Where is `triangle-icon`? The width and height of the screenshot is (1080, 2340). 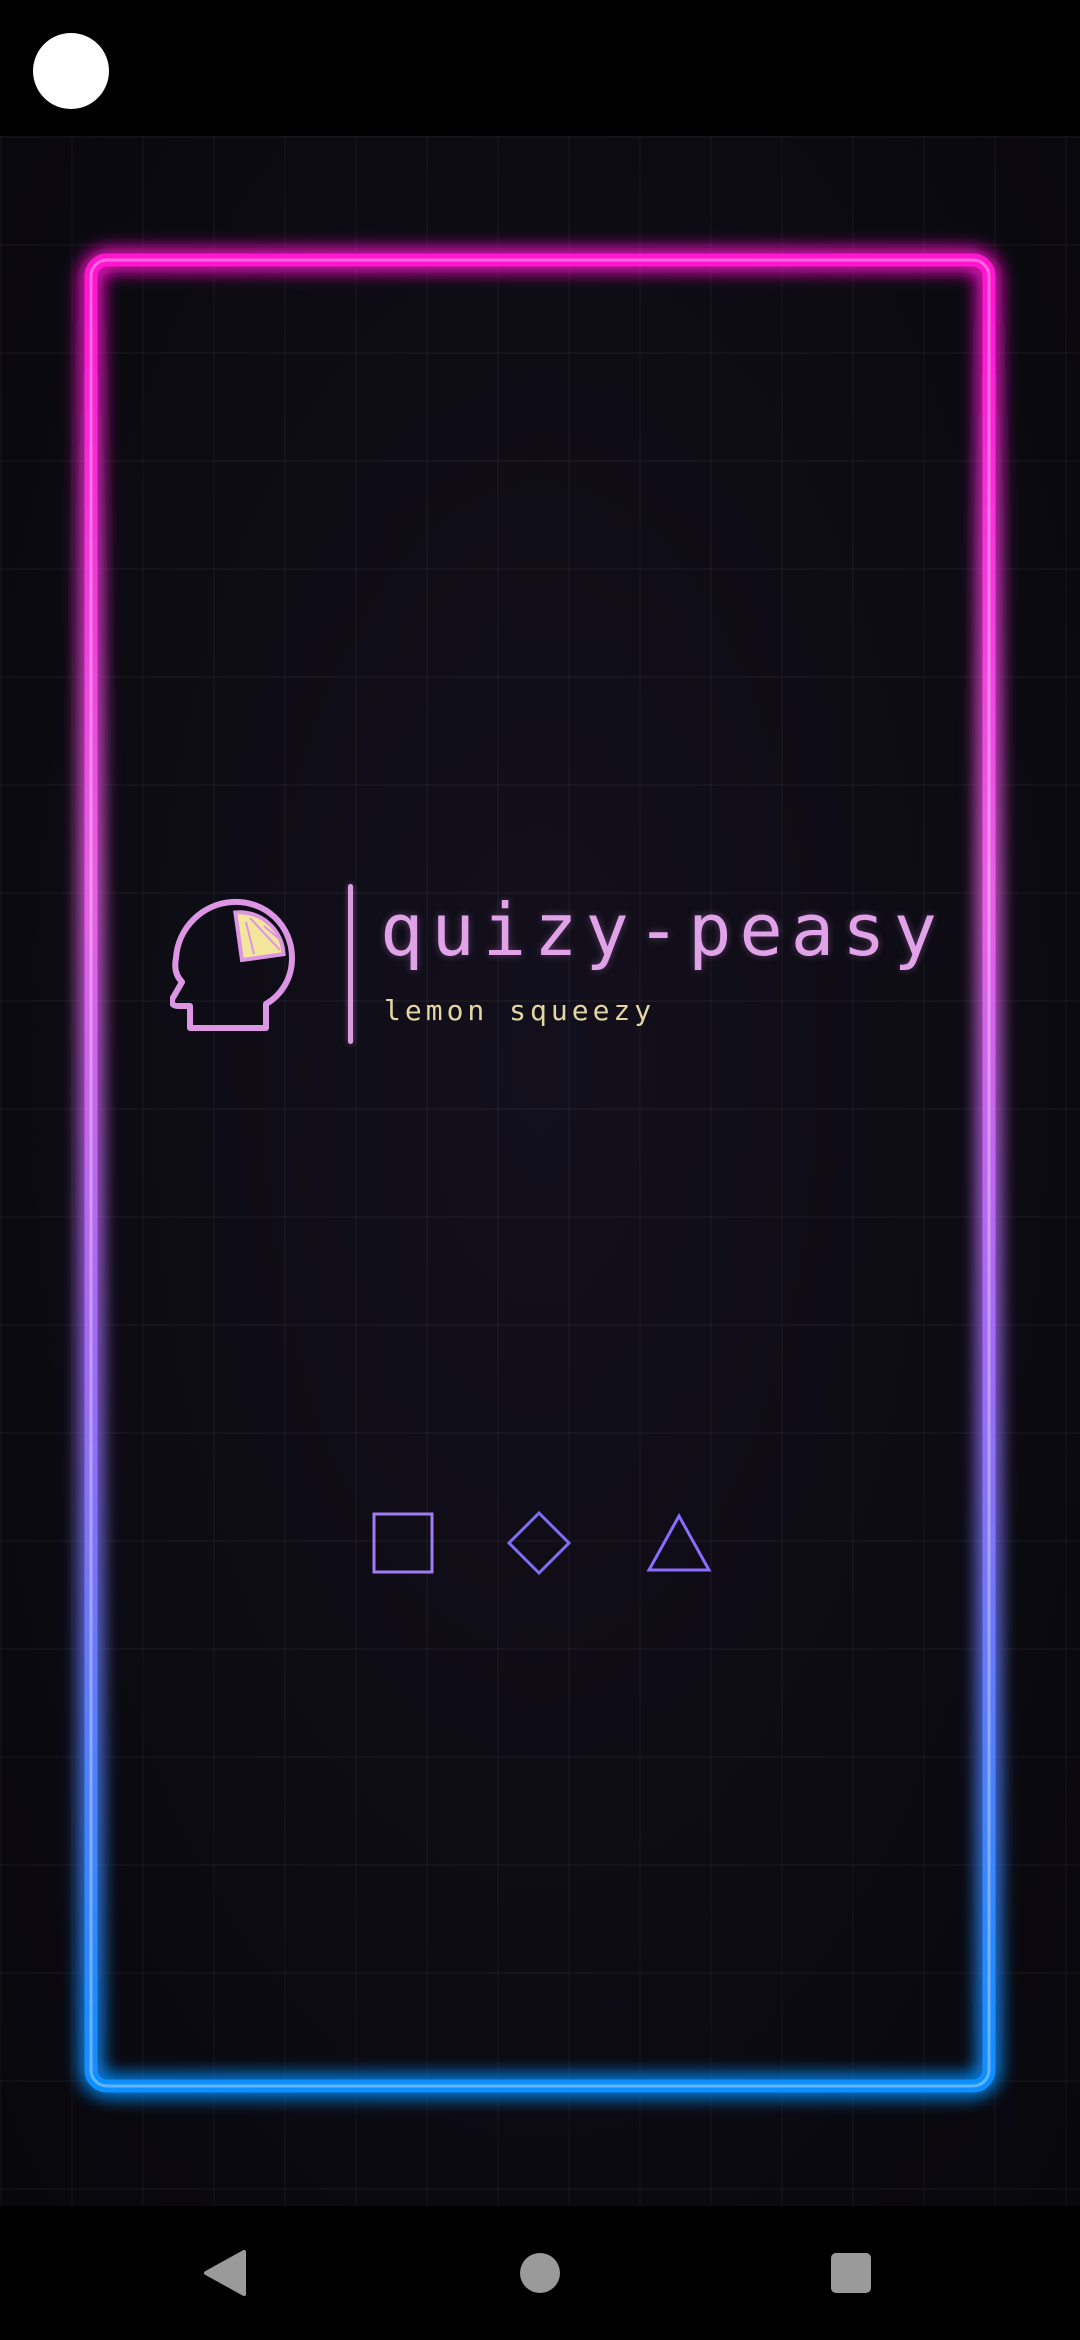 triangle-icon is located at coordinates (679, 1542).